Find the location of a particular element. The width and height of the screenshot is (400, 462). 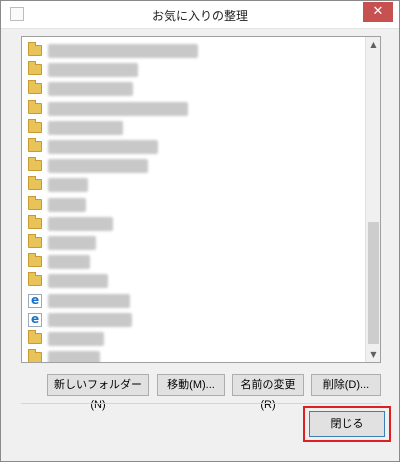

list-item-label: ▒▒▒▒▒▒▒▒ is located at coordinates (89, 300).